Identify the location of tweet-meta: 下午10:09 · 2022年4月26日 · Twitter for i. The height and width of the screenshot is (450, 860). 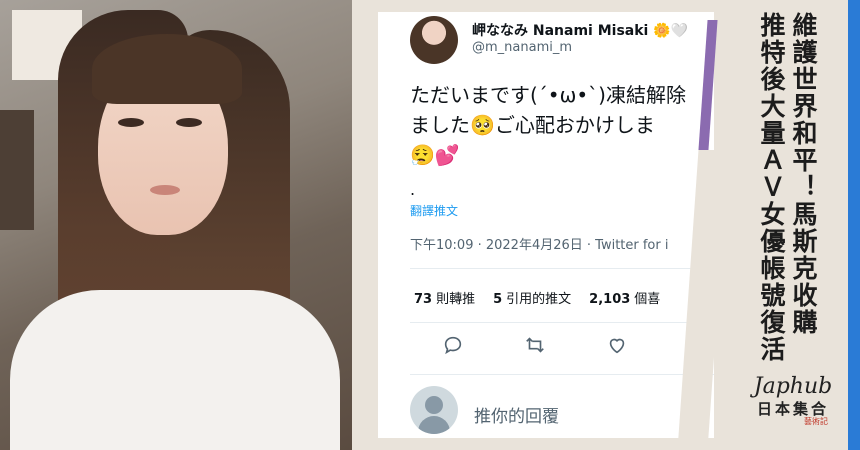
(539, 245).